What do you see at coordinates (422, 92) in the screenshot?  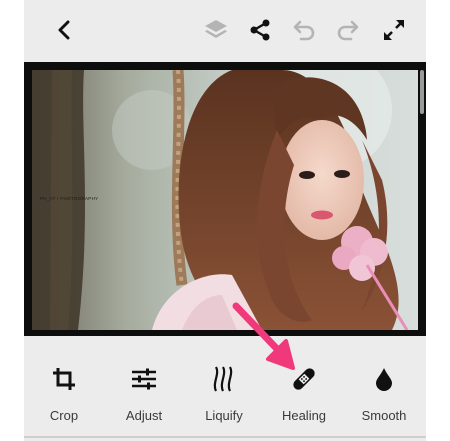 I see `canvas-scroll-handle` at bounding box center [422, 92].